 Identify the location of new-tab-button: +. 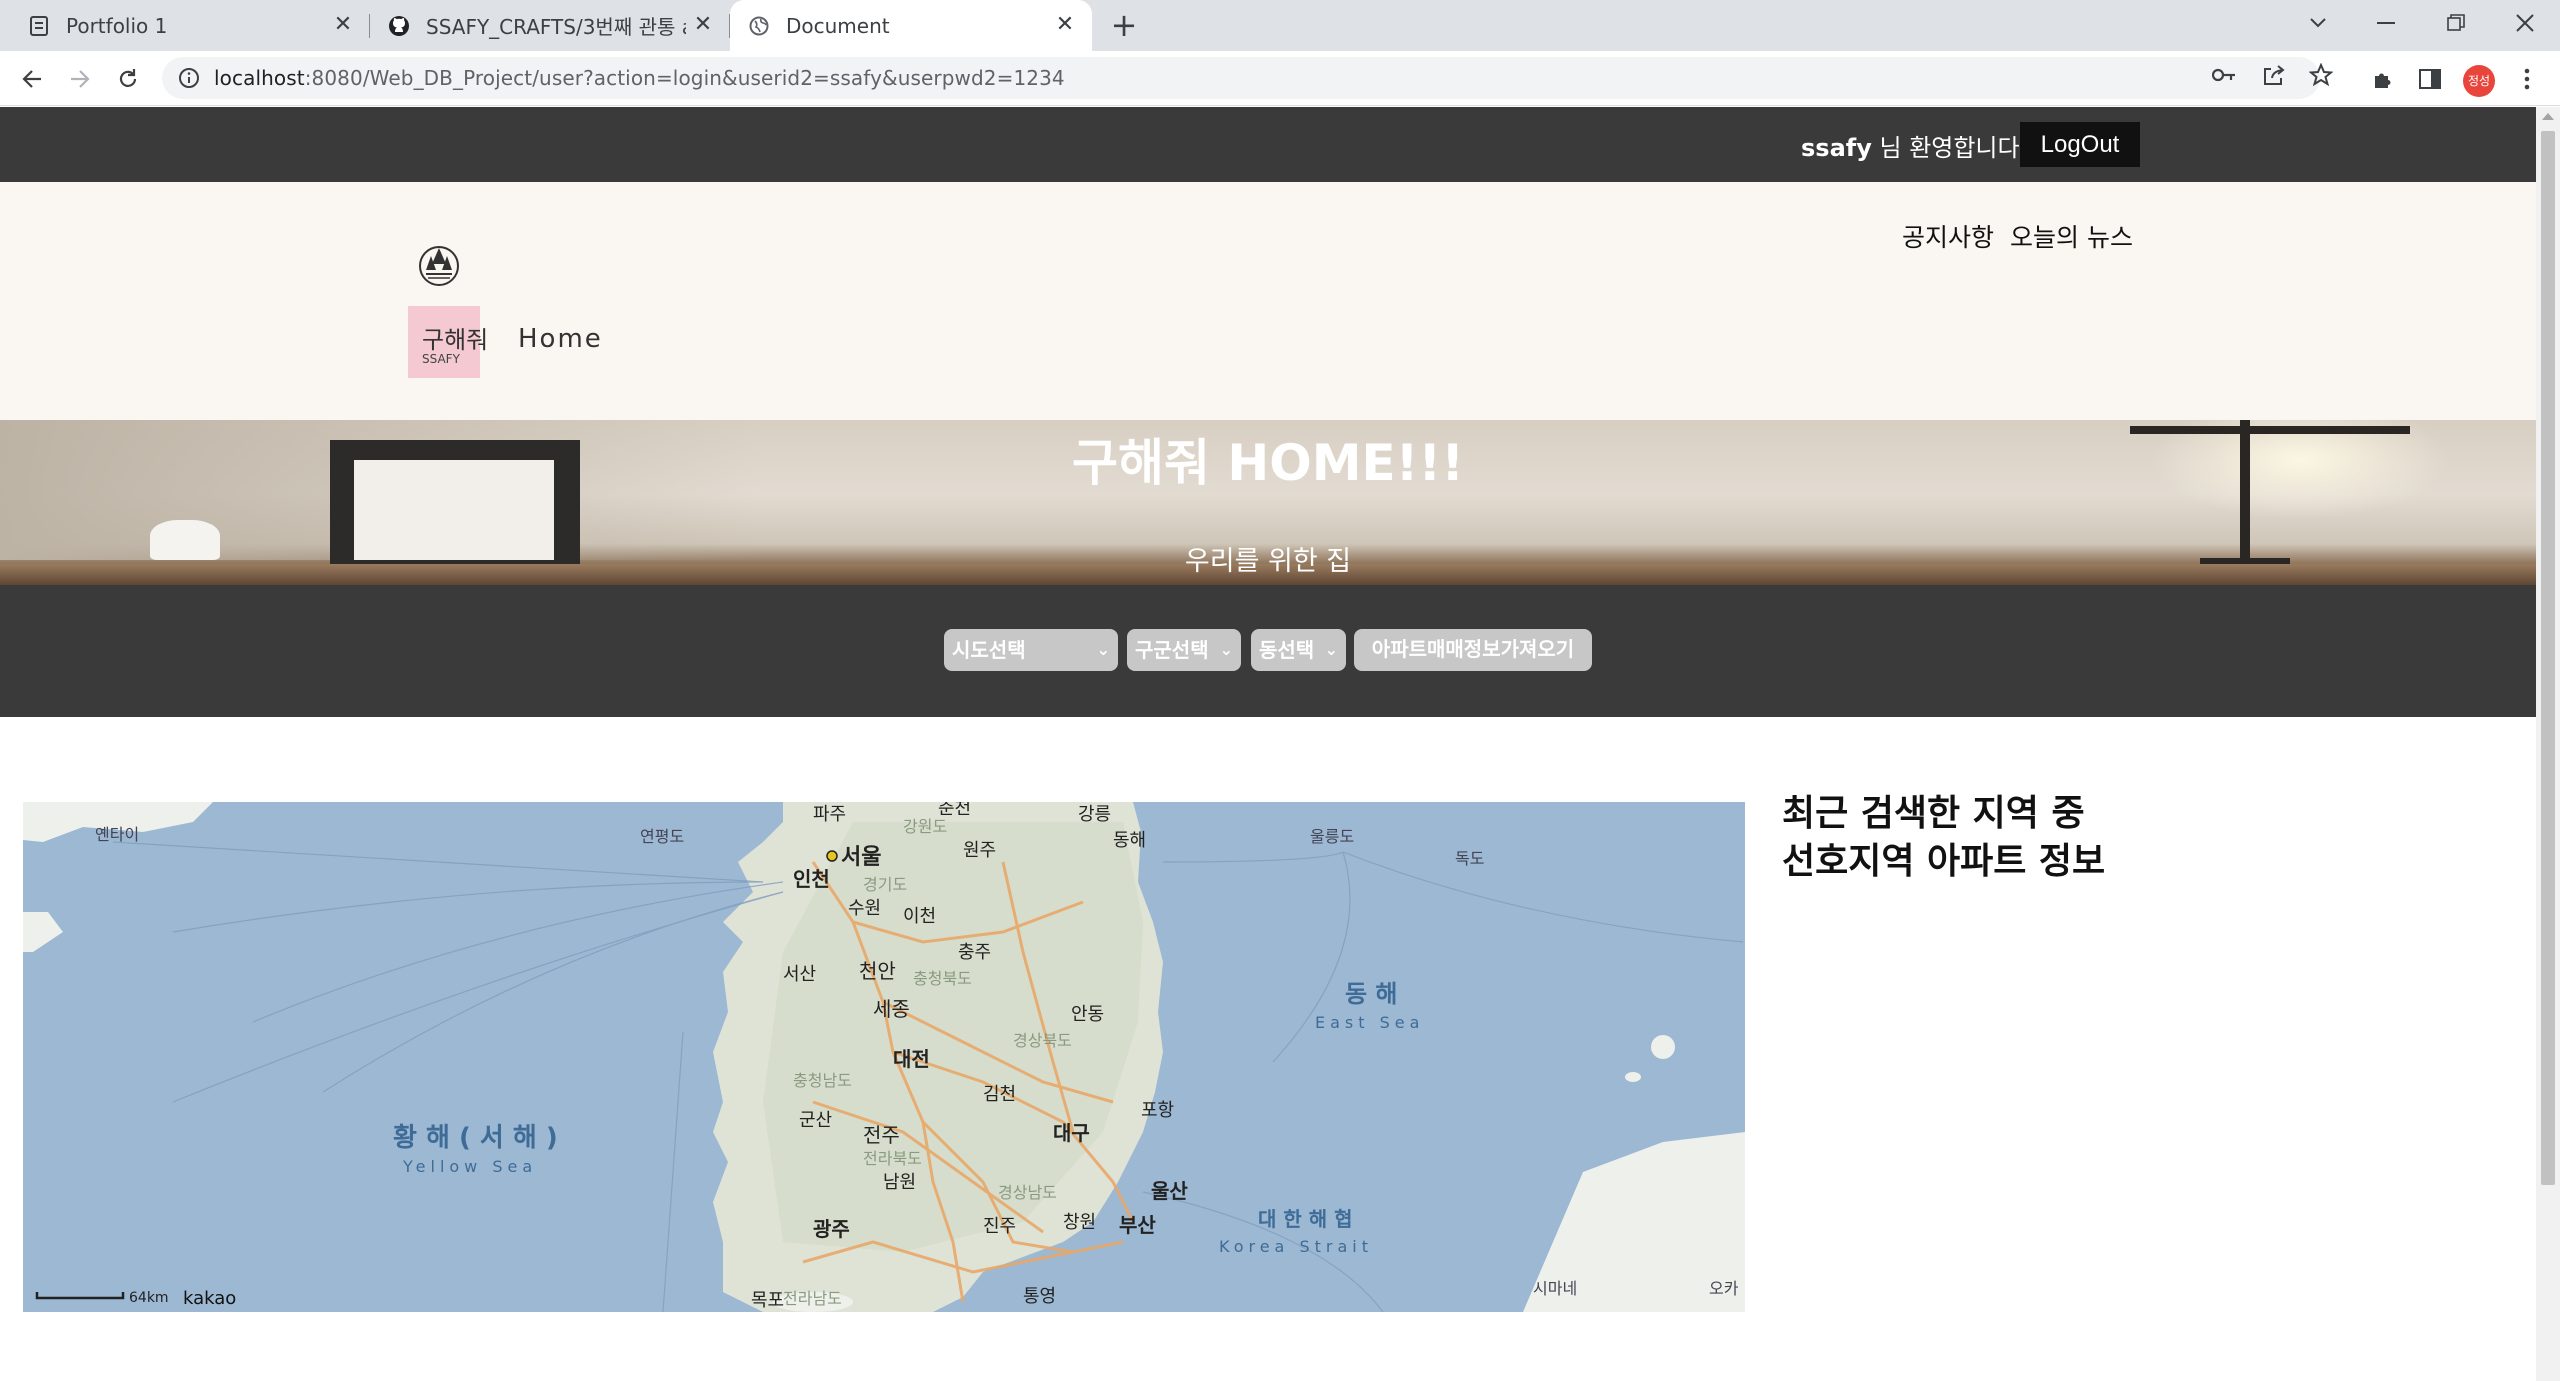
(1124, 26).